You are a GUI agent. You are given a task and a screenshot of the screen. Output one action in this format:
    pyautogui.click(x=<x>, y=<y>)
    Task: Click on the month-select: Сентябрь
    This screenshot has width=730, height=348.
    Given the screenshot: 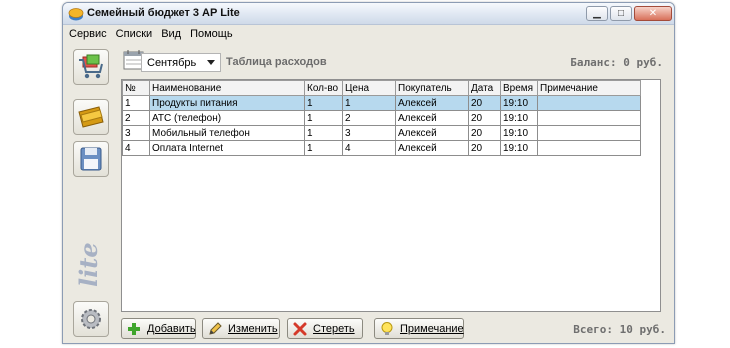 What is the action you would take?
    pyautogui.click(x=181, y=62)
    